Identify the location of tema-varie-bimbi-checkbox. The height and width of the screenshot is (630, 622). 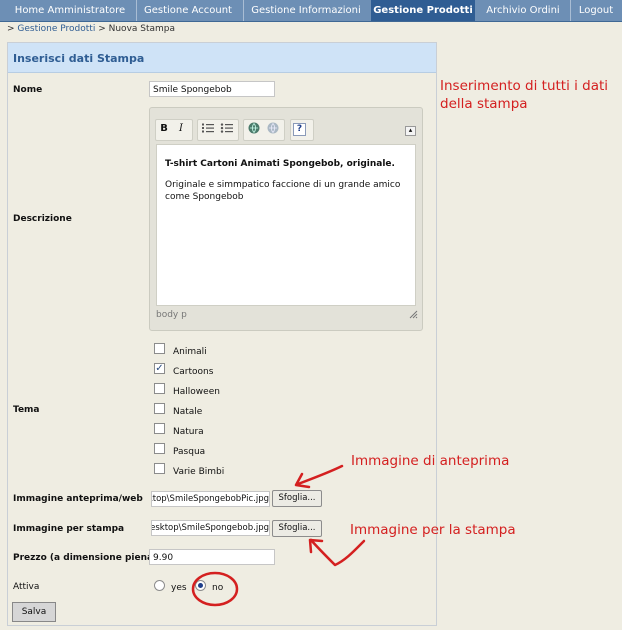
(159, 468).